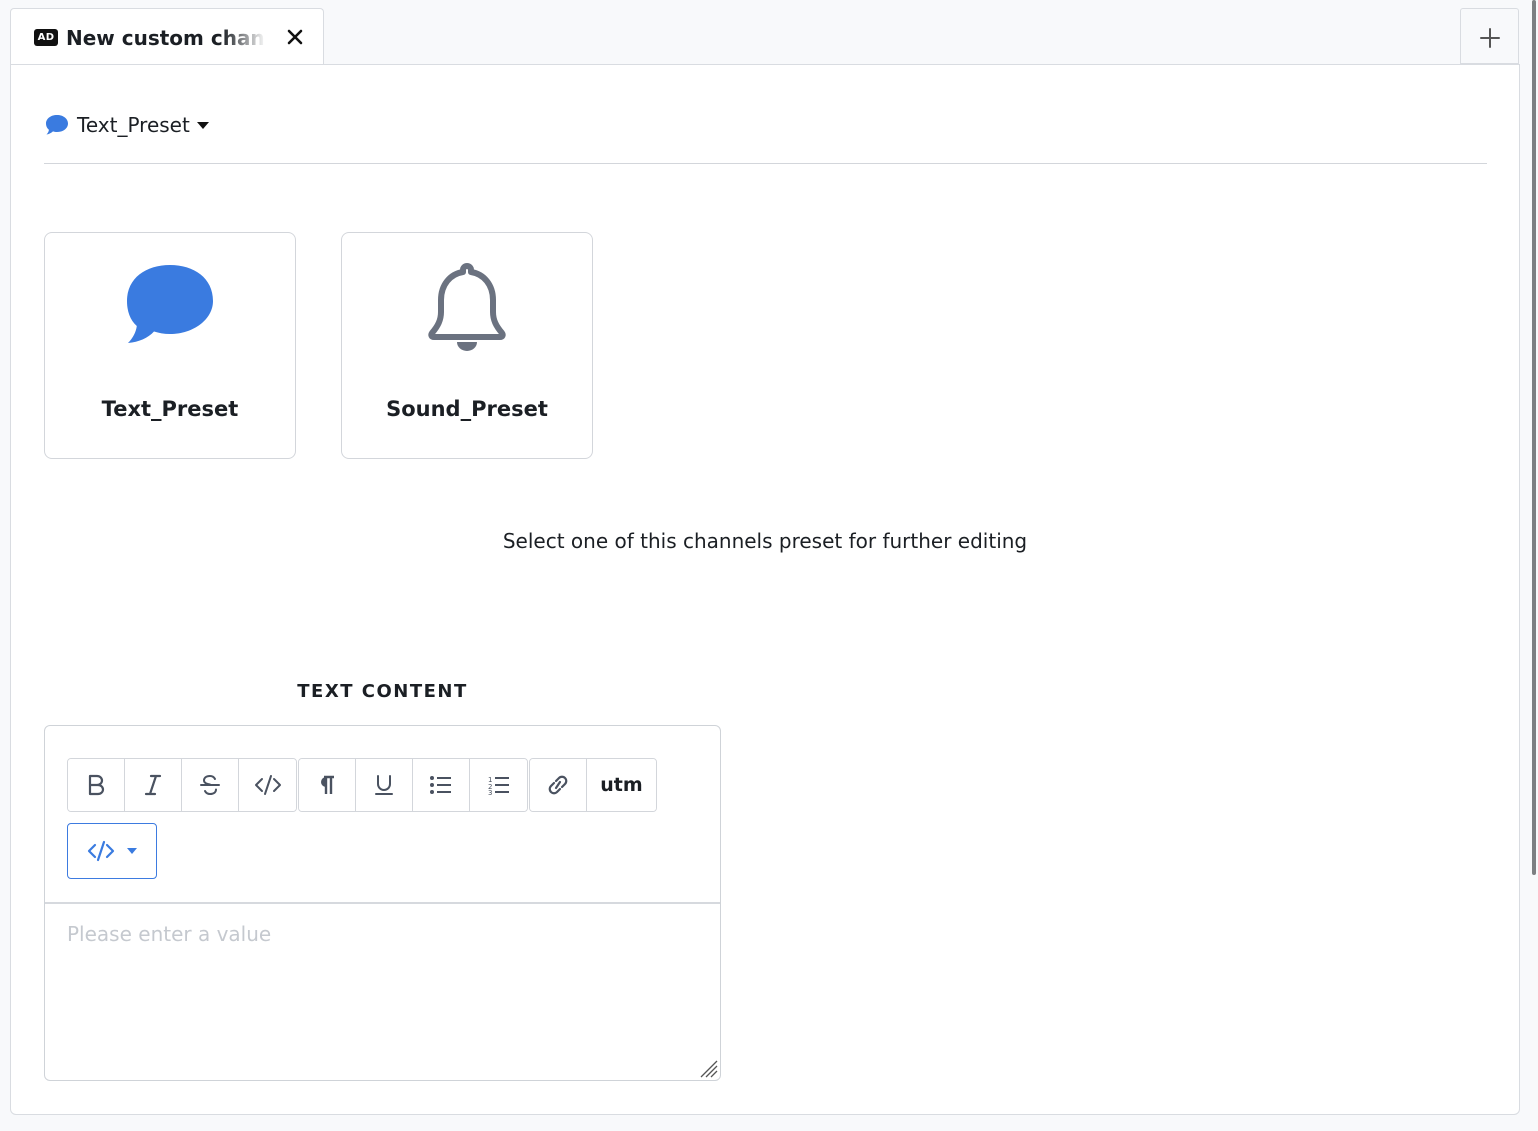 Image resolution: width=1538 pixels, height=1131 pixels. I want to click on bullet-list-button, so click(441, 785).